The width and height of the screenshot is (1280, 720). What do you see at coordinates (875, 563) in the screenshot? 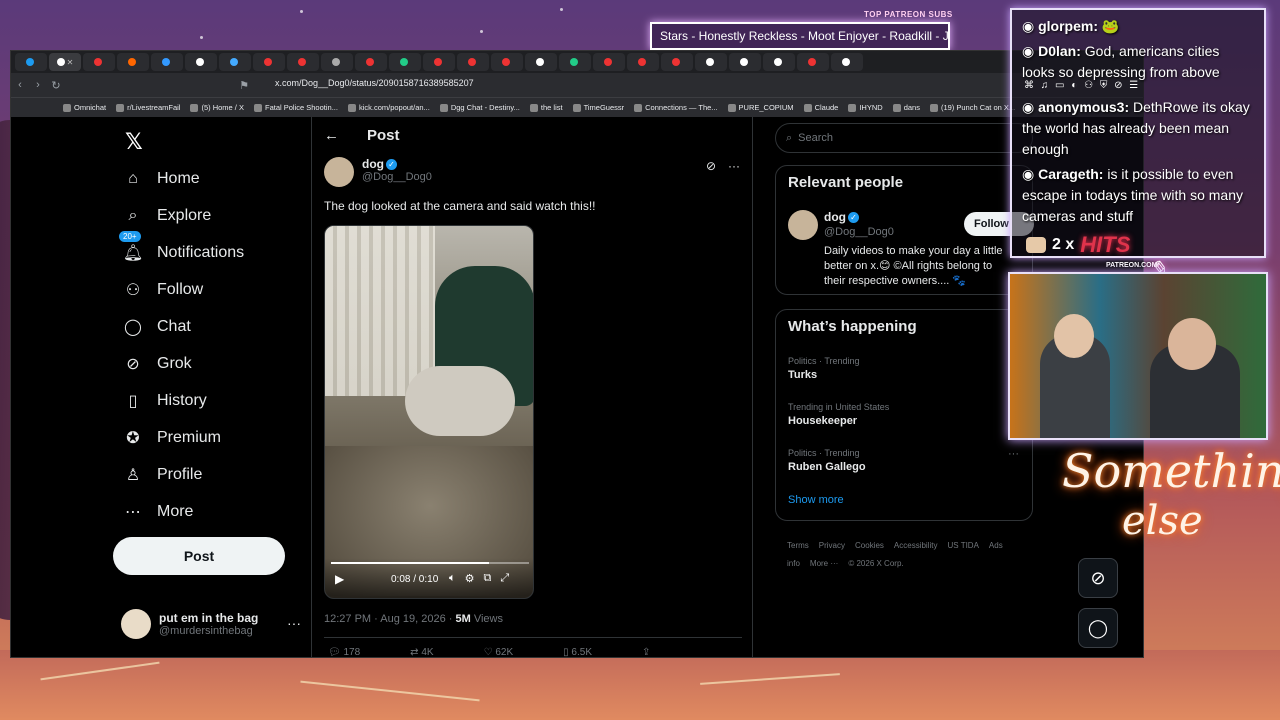
I see `footer-link: © 2026 X Corp.` at bounding box center [875, 563].